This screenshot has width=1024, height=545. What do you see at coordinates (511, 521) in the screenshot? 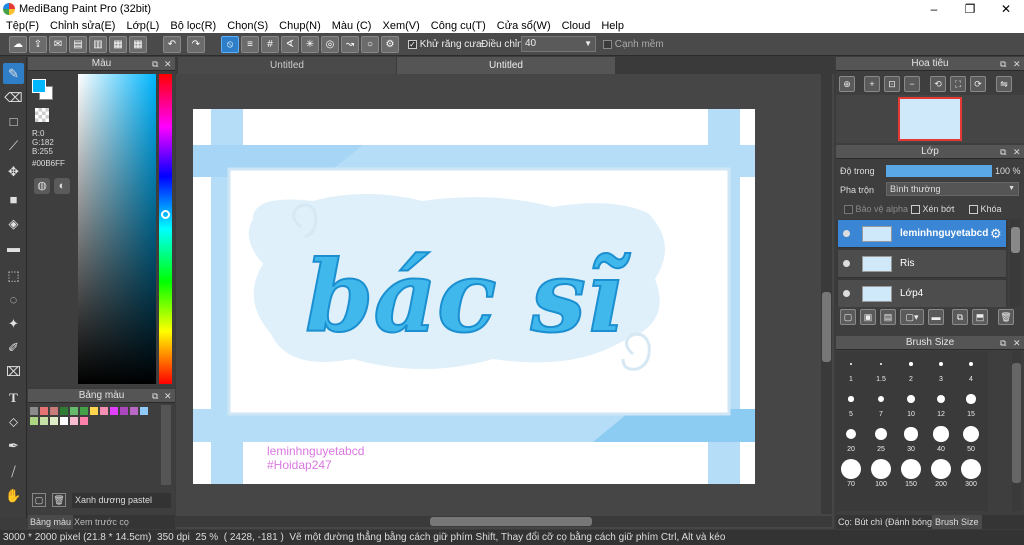
I see `horizontal-scroll-thumb` at bounding box center [511, 521].